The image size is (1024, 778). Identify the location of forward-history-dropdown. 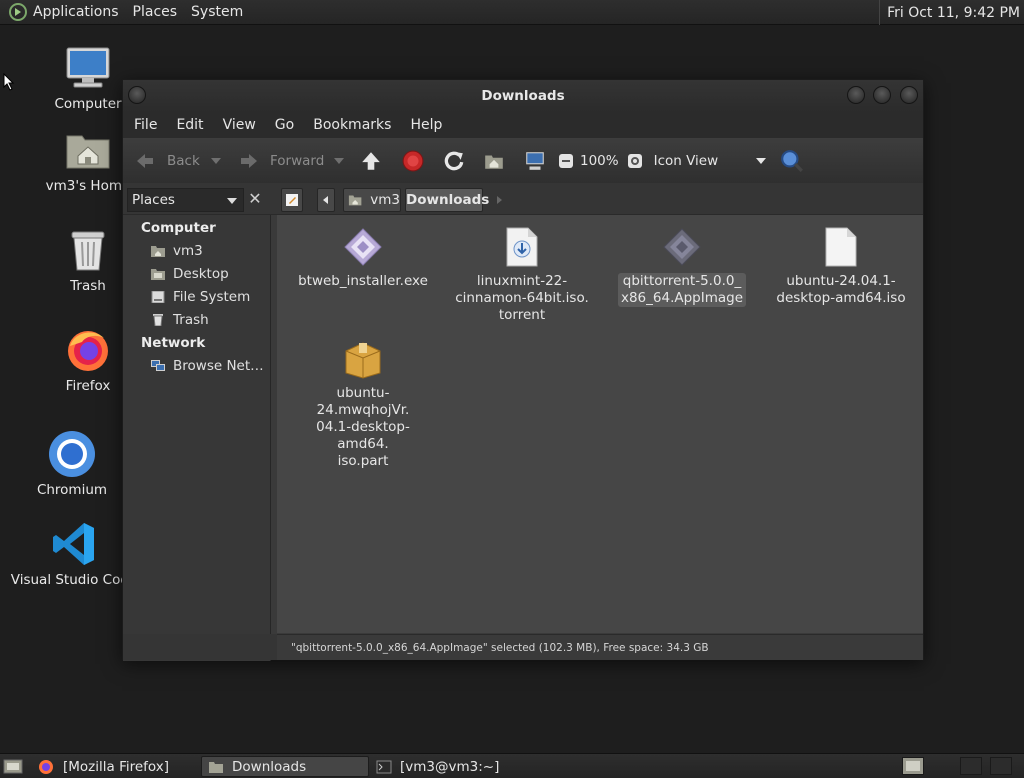
(339, 160).